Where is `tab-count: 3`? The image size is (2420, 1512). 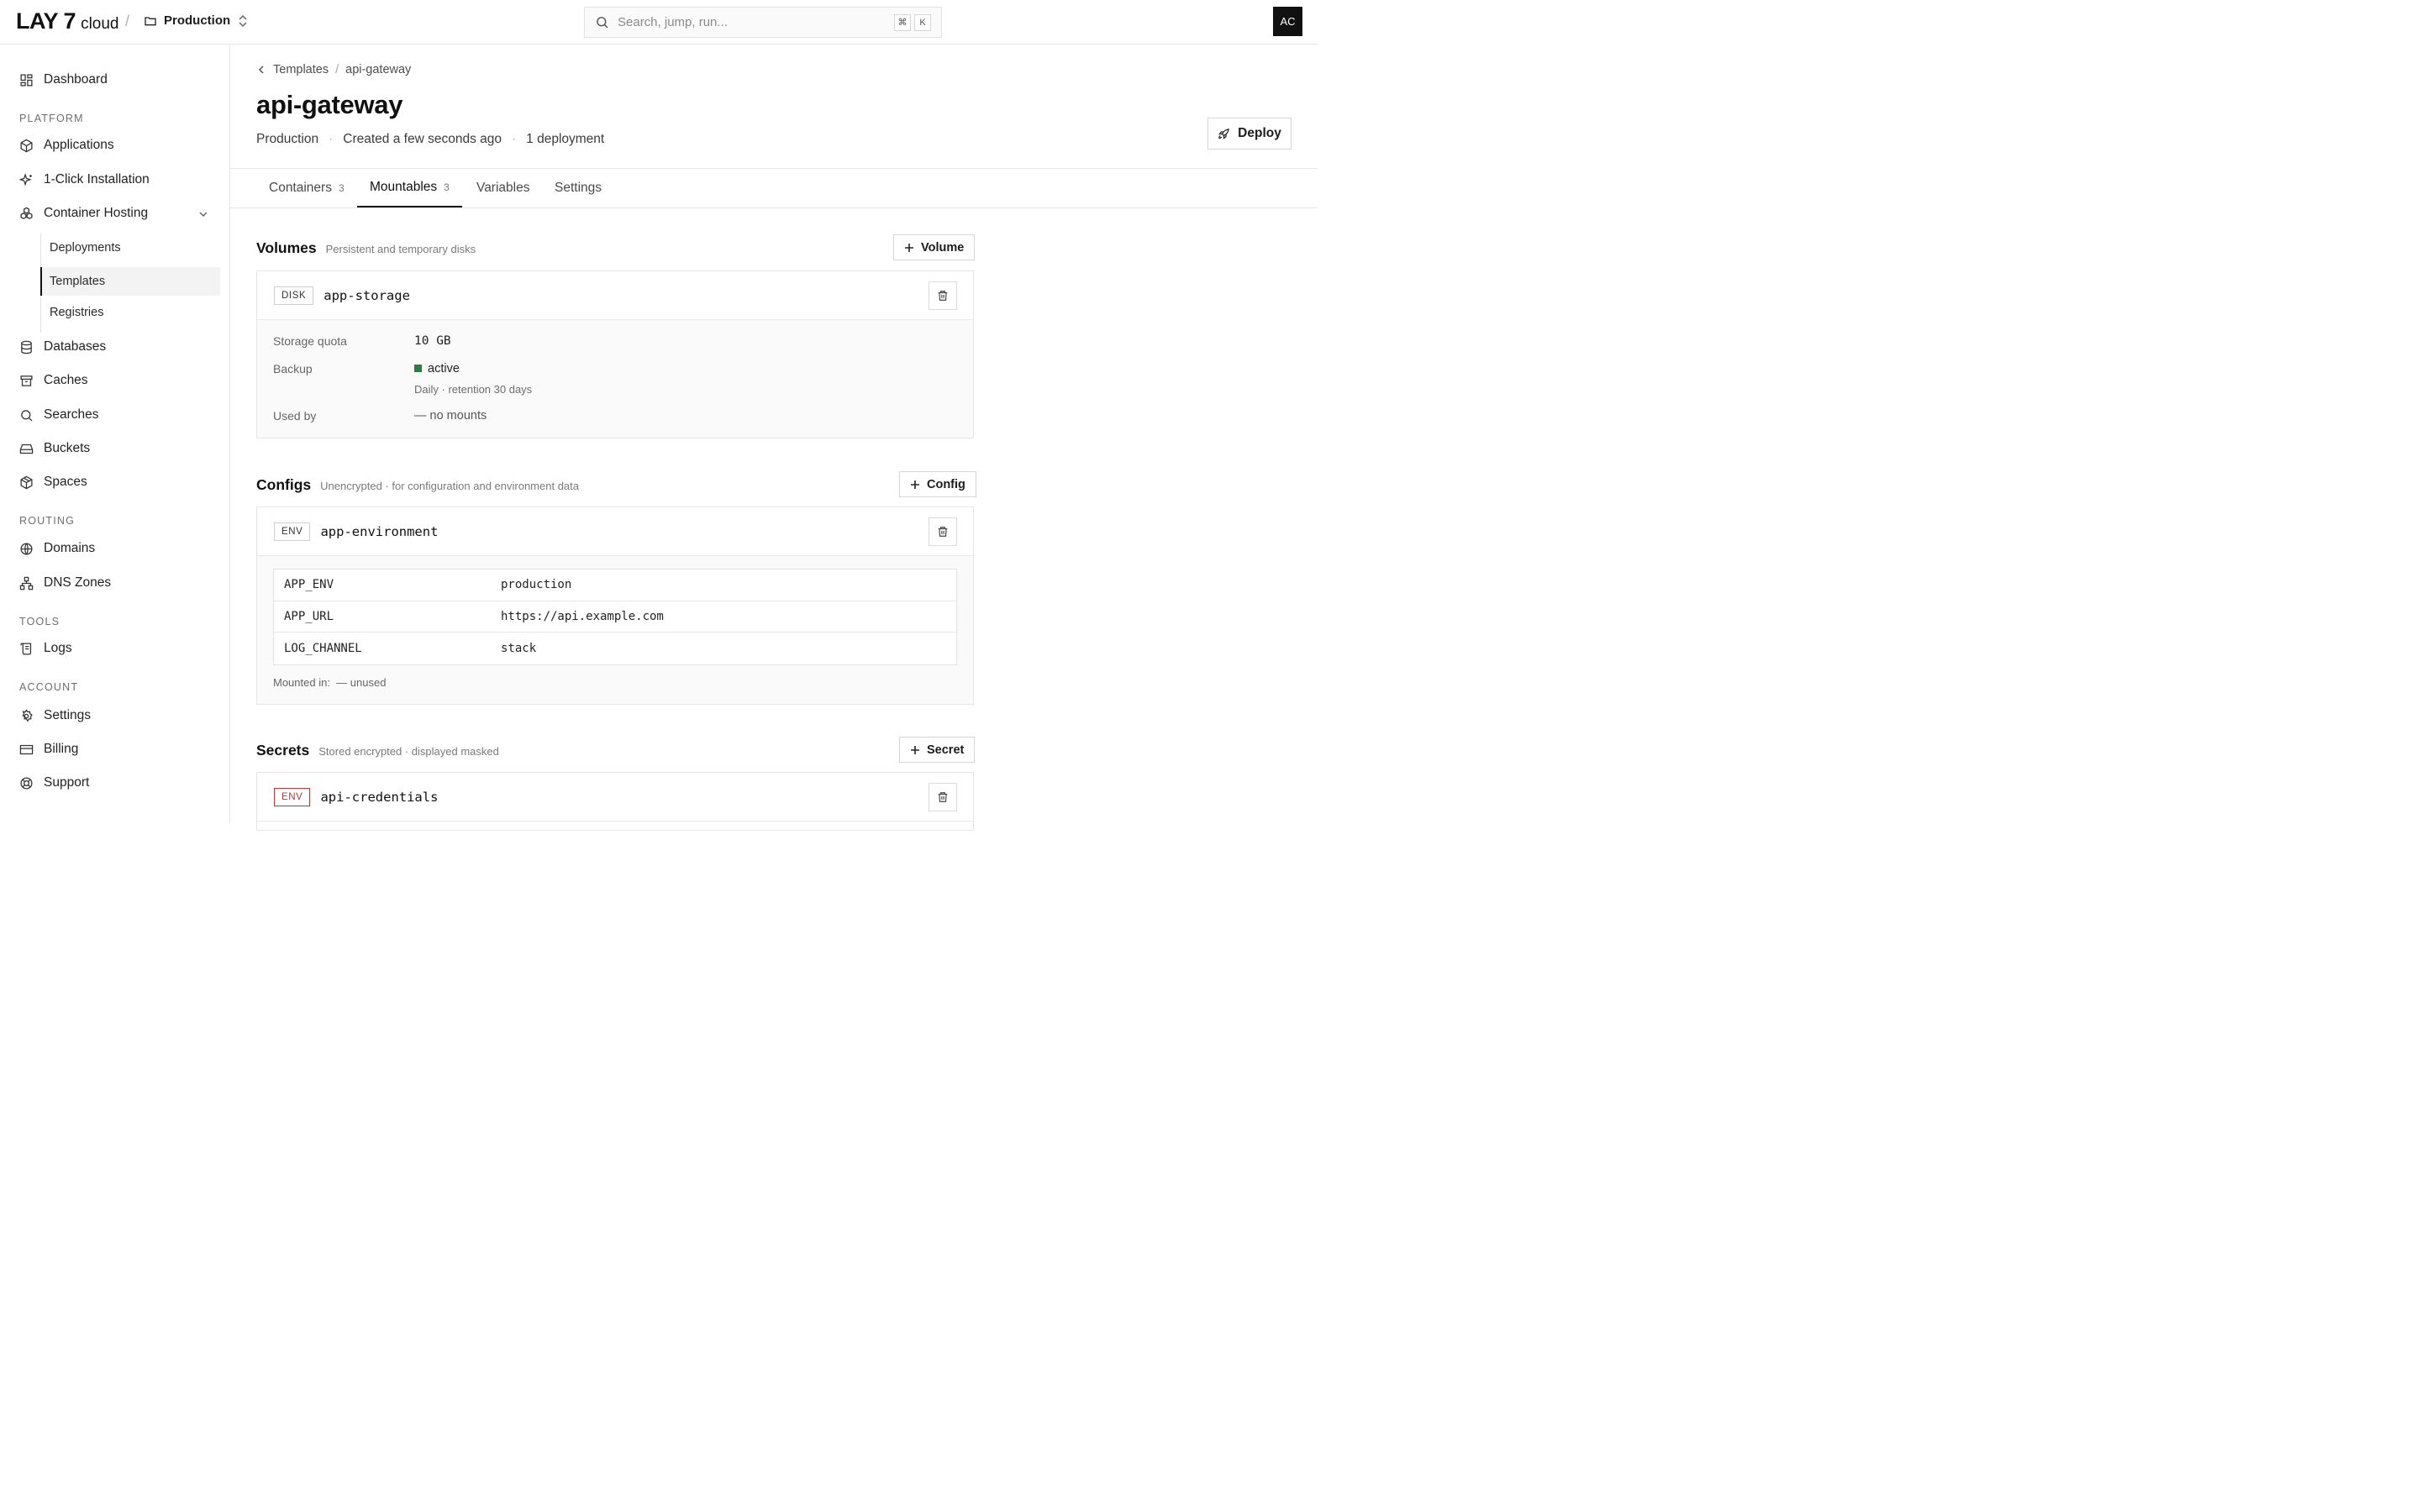 tab-count: 3 is located at coordinates (447, 187).